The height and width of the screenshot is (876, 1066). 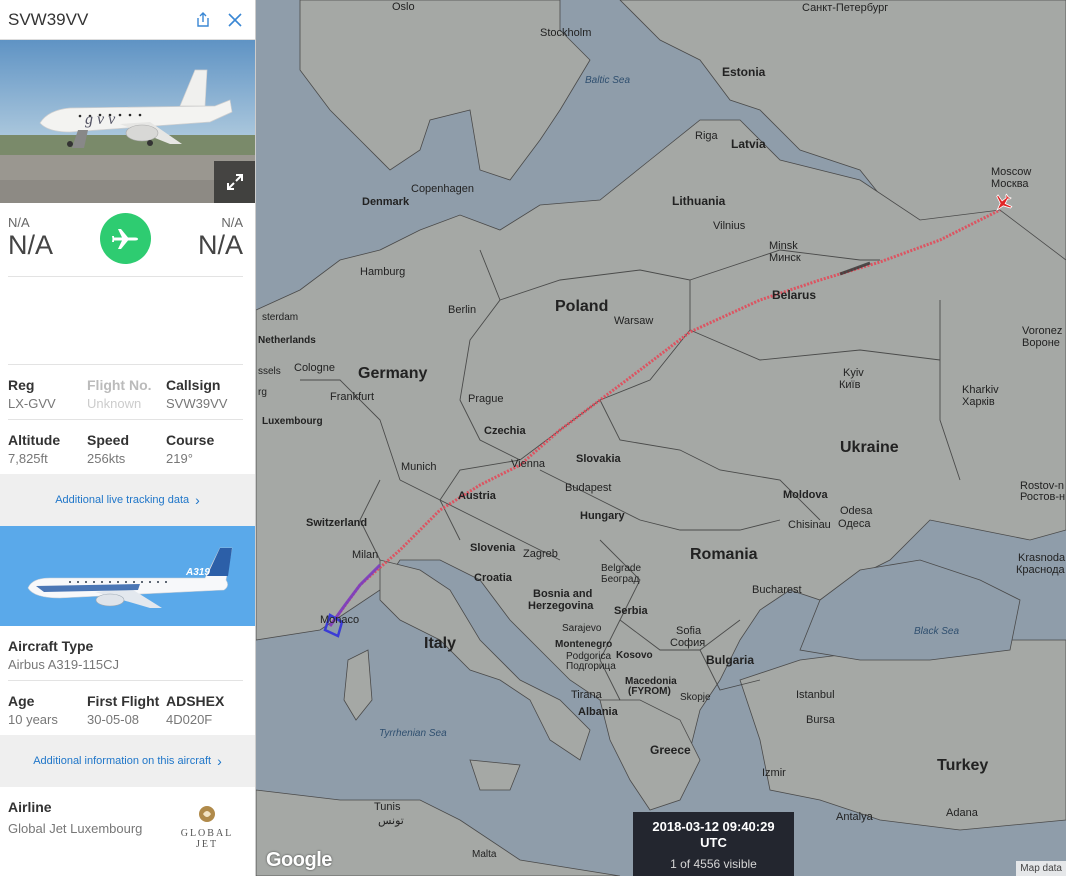 What do you see at coordinates (127, 121) in the screenshot?
I see `aircraft-photo: g v v` at bounding box center [127, 121].